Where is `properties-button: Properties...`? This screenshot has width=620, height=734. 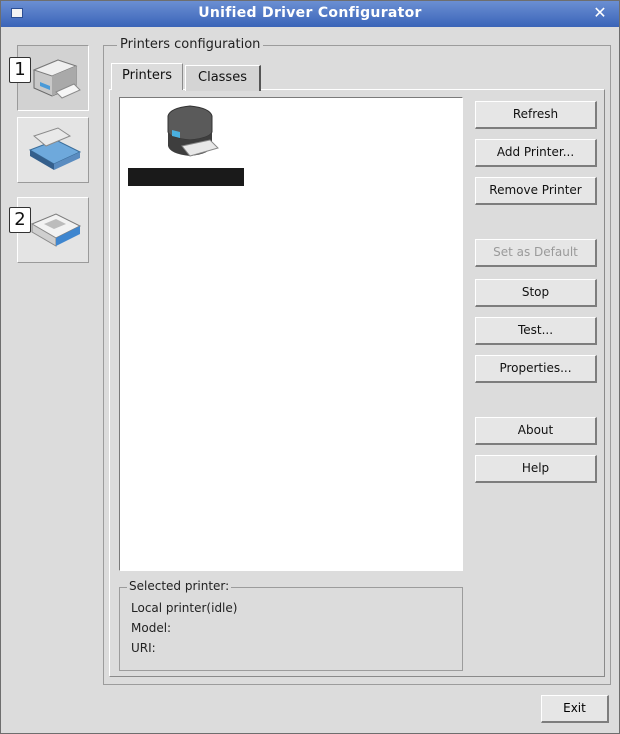 properties-button: Properties... is located at coordinates (536, 369).